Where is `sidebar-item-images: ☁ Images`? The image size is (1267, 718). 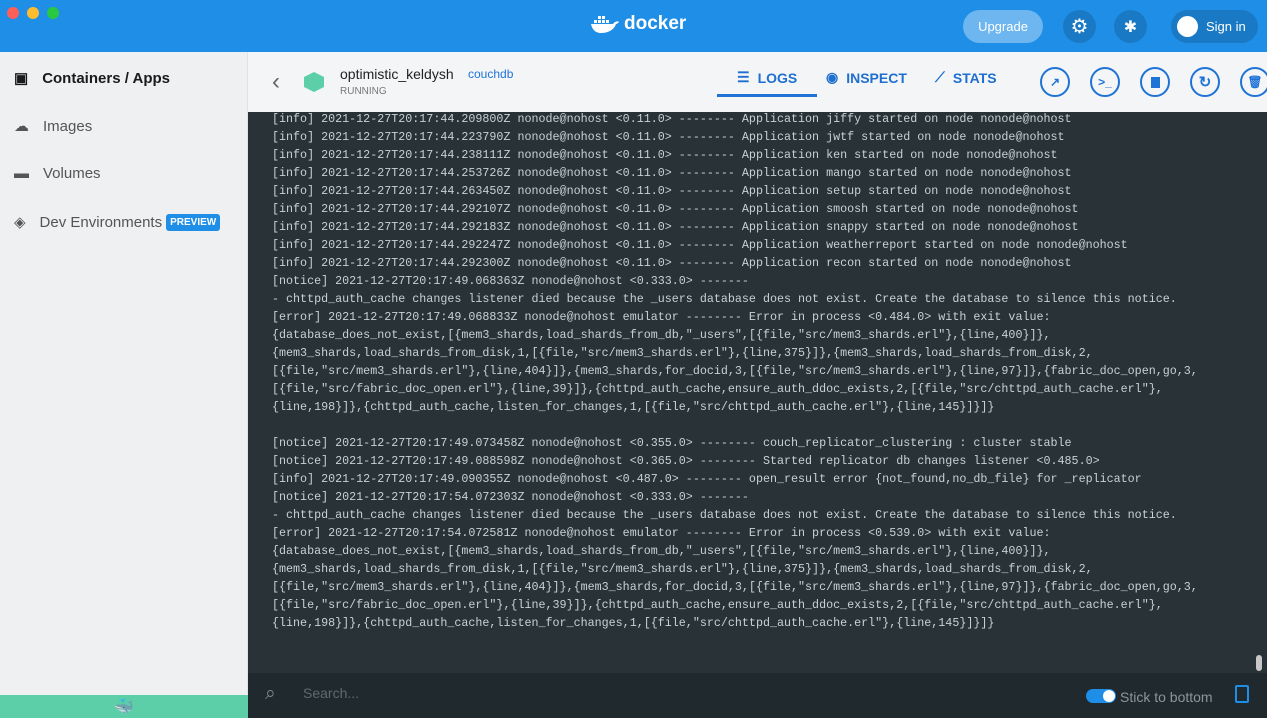
sidebar-item-images: ☁ Images is located at coordinates (53, 126).